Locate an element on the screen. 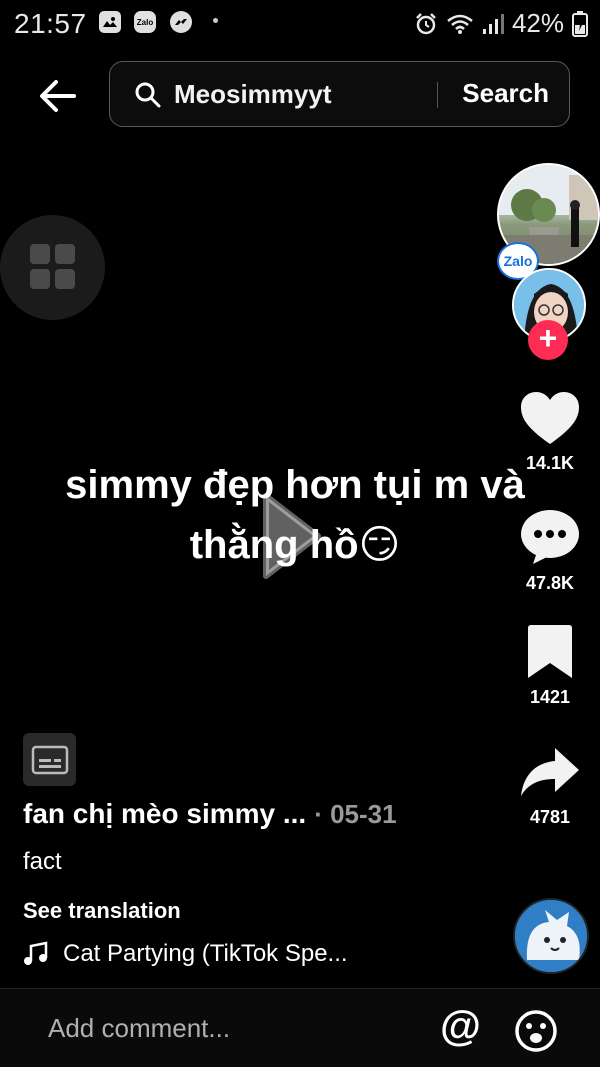 The height and width of the screenshot is (1067, 600). post-date: · 05-31 is located at coordinates (355, 814).